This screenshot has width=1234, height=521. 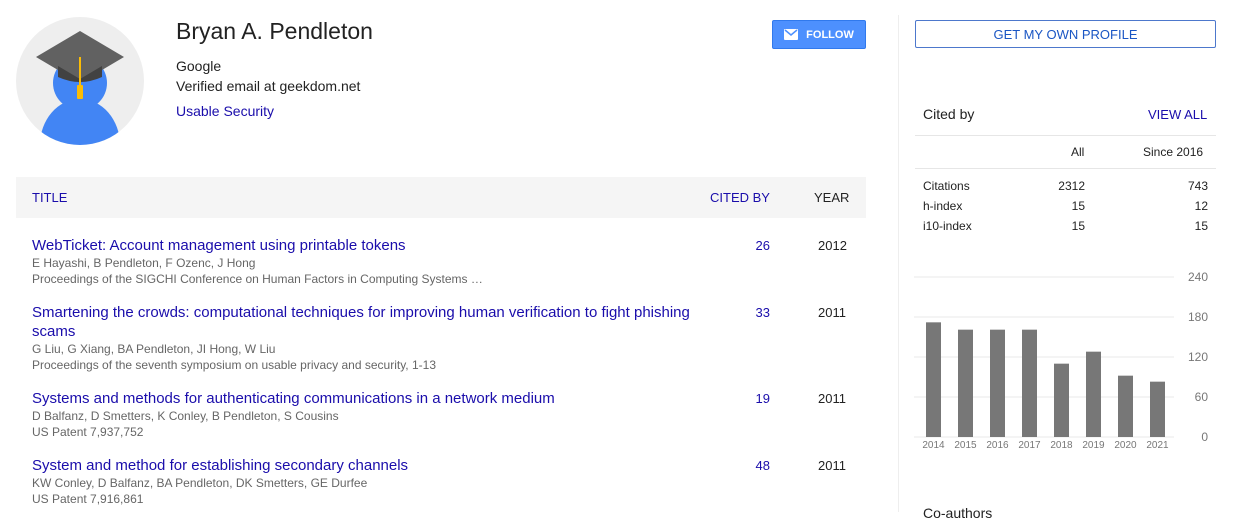 I want to click on sort-year-header: YEAR, so click(x=831, y=197).